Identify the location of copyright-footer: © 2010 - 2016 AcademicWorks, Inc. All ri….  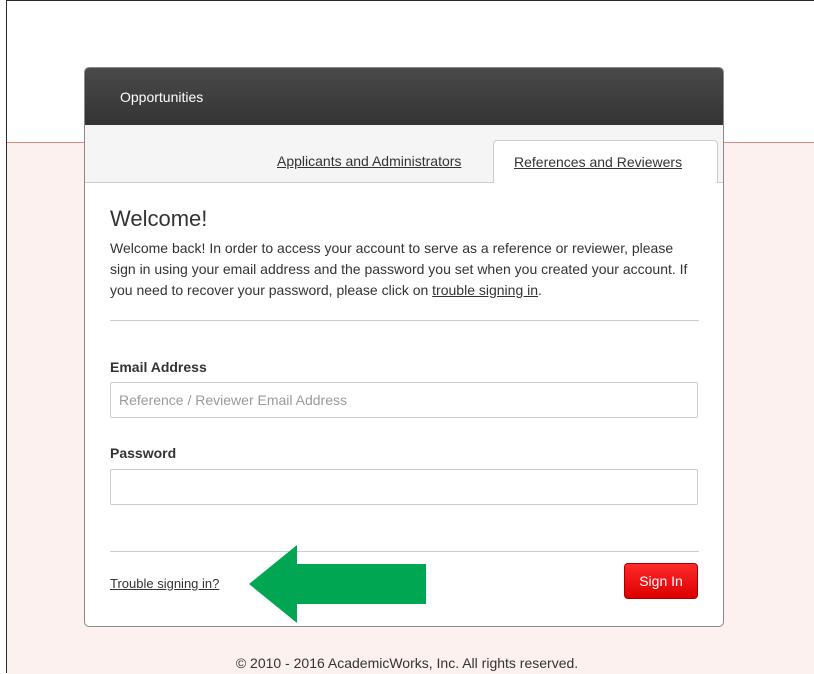
(407, 663).